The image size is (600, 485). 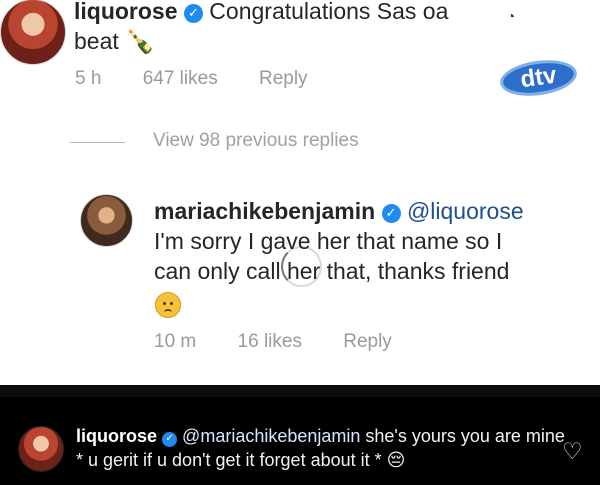 What do you see at coordinates (572, 451) in the screenshot?
I see `heart-icon: ♡` at bounding box center [572, 451].